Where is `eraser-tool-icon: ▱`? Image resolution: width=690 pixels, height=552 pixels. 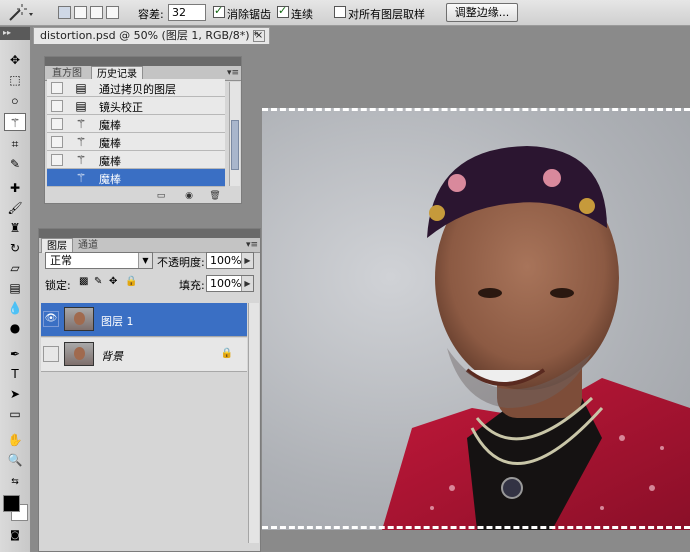
eraser-tool-icon: ▱ is located at coordinates (15, 268).